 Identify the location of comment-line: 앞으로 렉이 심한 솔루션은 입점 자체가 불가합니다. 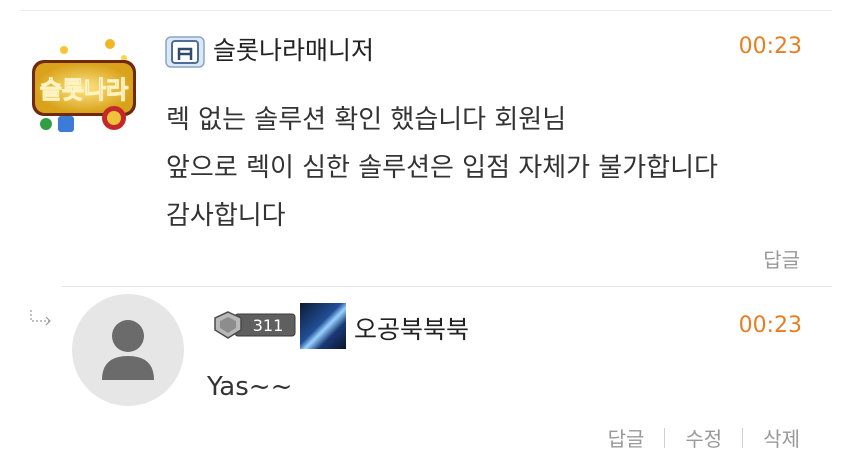
(442, 168).